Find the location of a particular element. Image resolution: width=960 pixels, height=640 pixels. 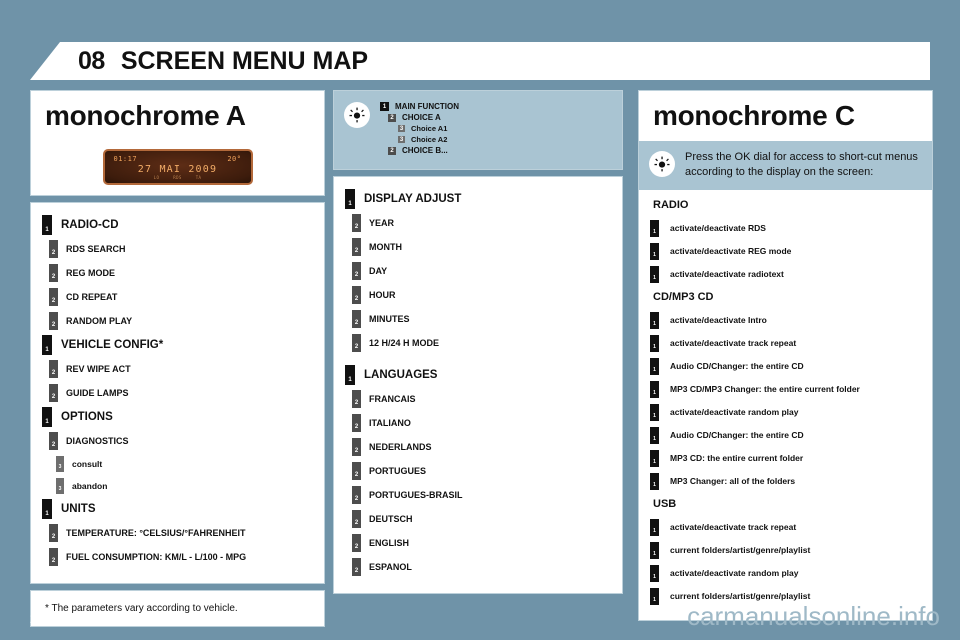

menu-b-item-15: 2 ESPANOL is located at coordinates (487, 567).